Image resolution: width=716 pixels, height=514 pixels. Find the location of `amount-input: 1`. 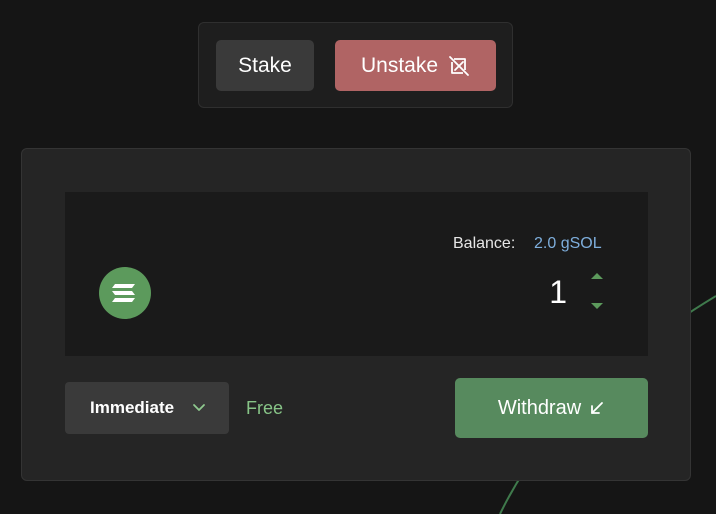

amount-input: 1 is located at coordinates (536, 292).